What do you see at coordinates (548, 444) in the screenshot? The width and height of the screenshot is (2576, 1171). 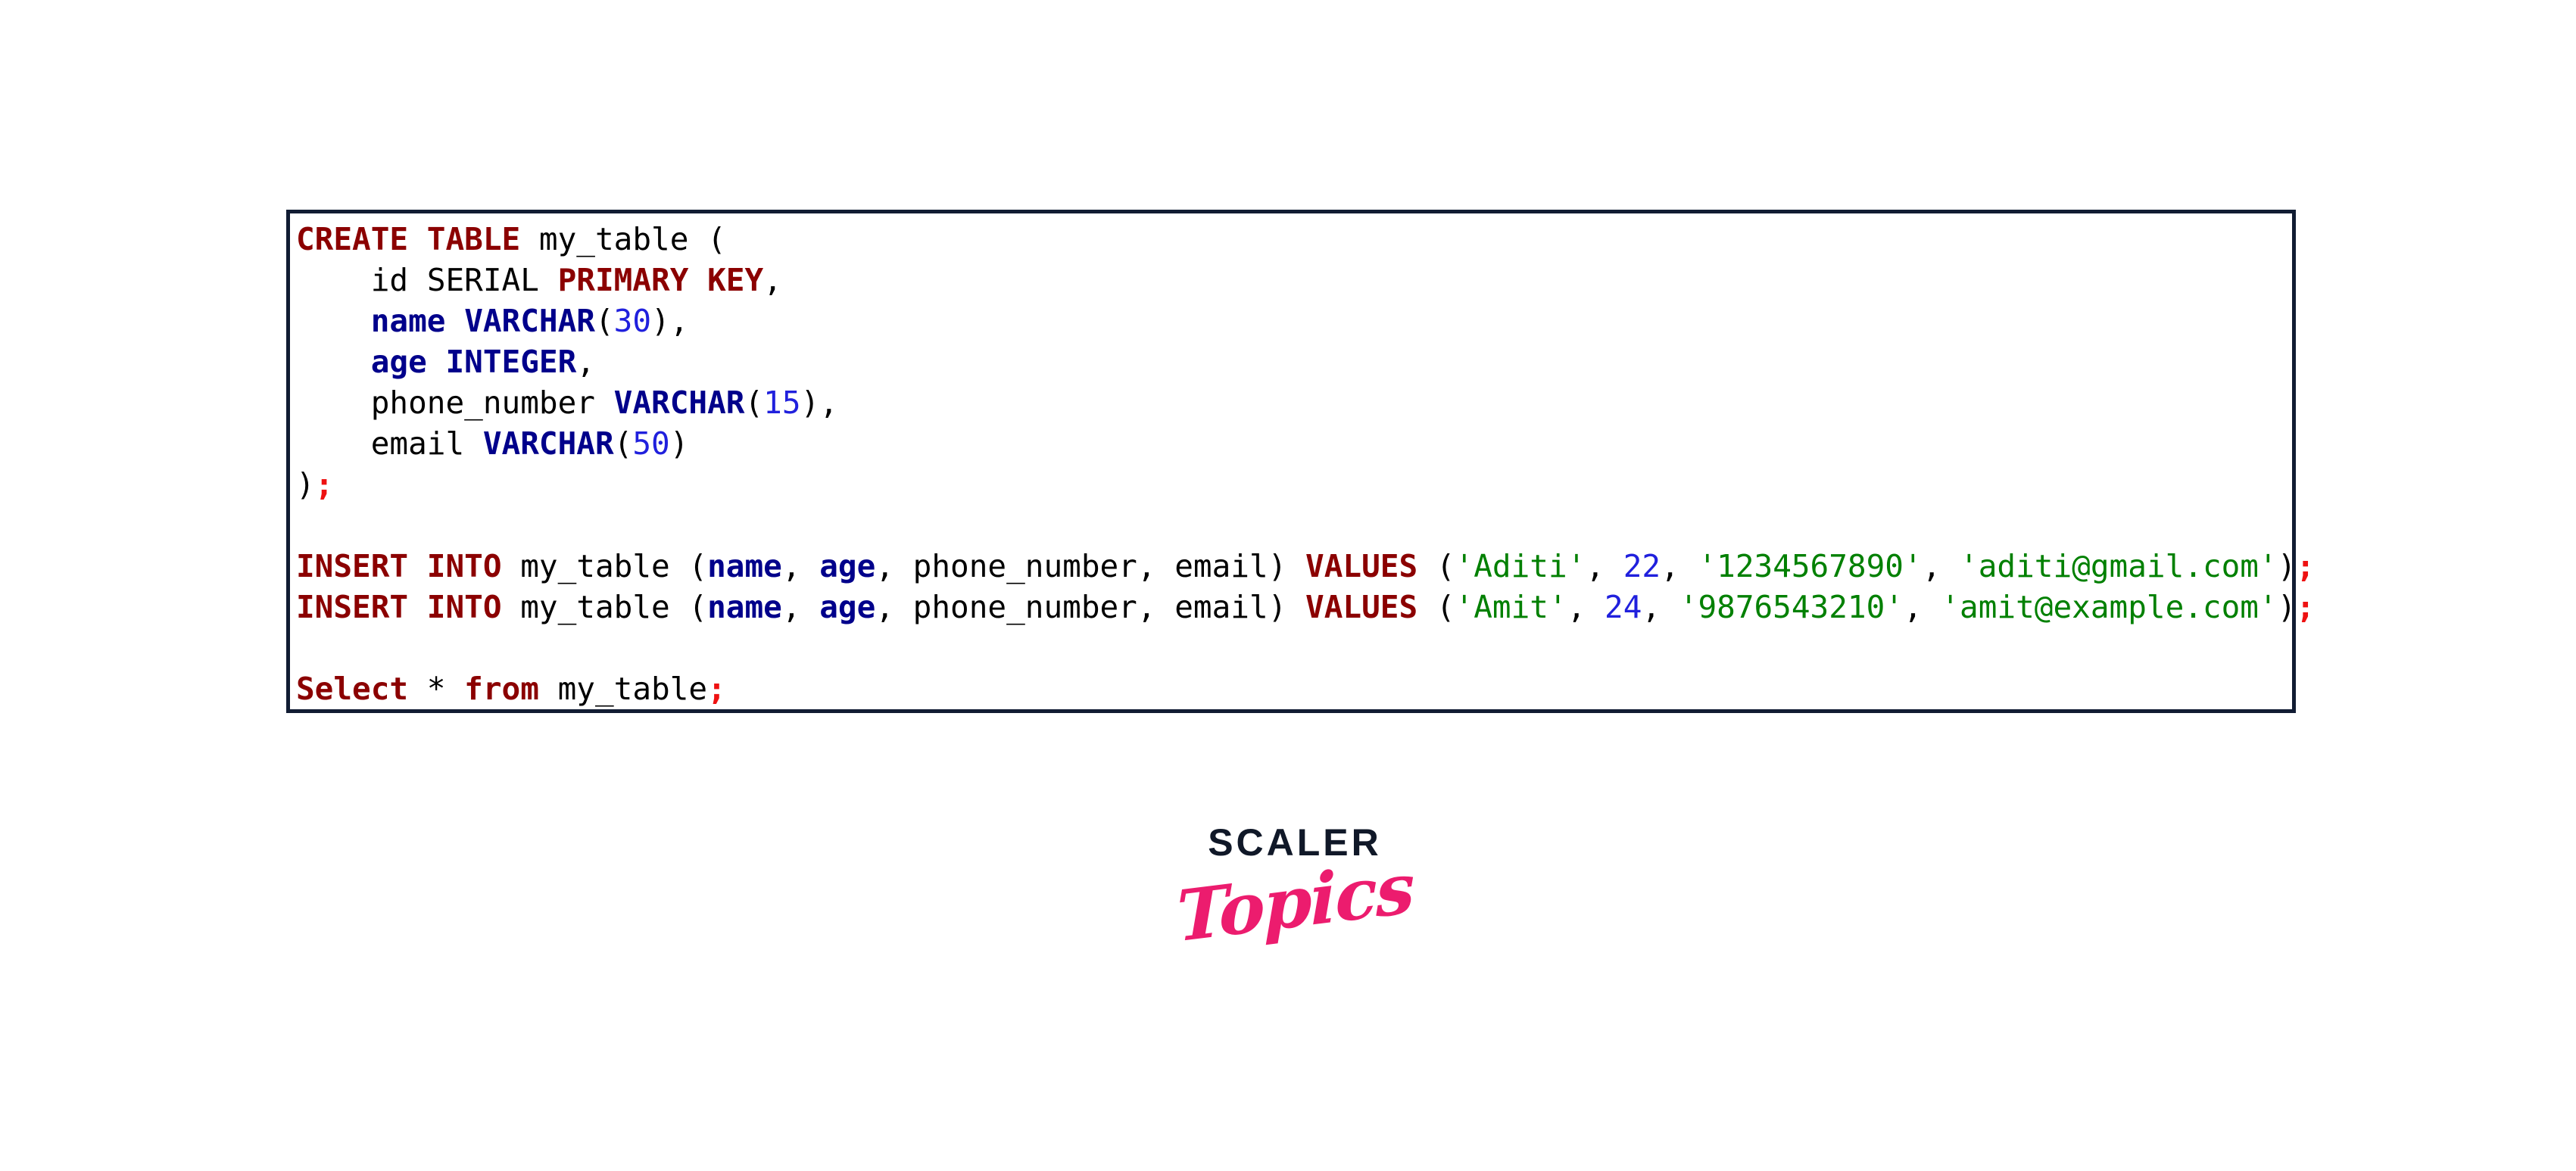 I see `type-varchar-50: VARCHAR` at bounding box center [548, 444].